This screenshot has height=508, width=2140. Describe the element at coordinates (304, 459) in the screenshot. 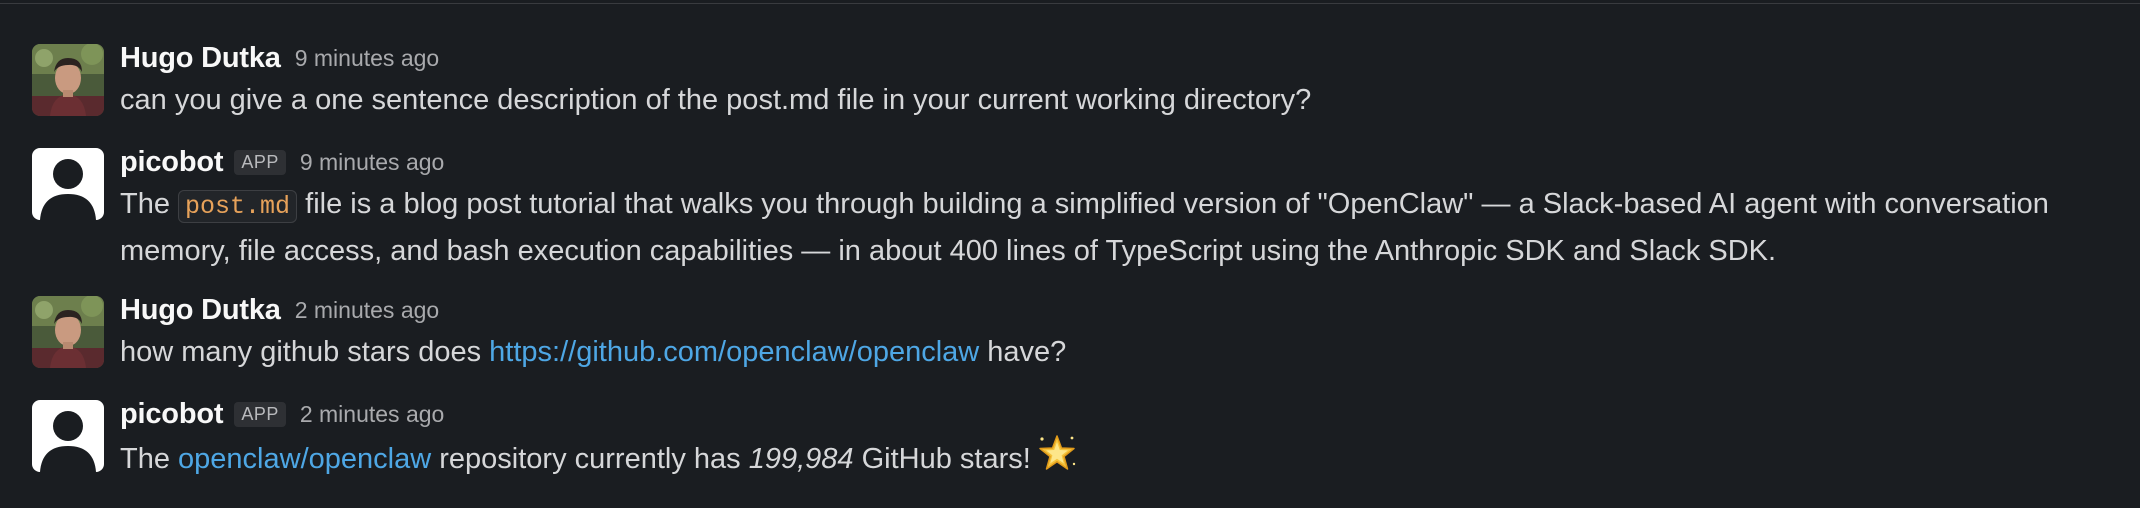

I see `repo-link: openclaw/openclaw` at that location.